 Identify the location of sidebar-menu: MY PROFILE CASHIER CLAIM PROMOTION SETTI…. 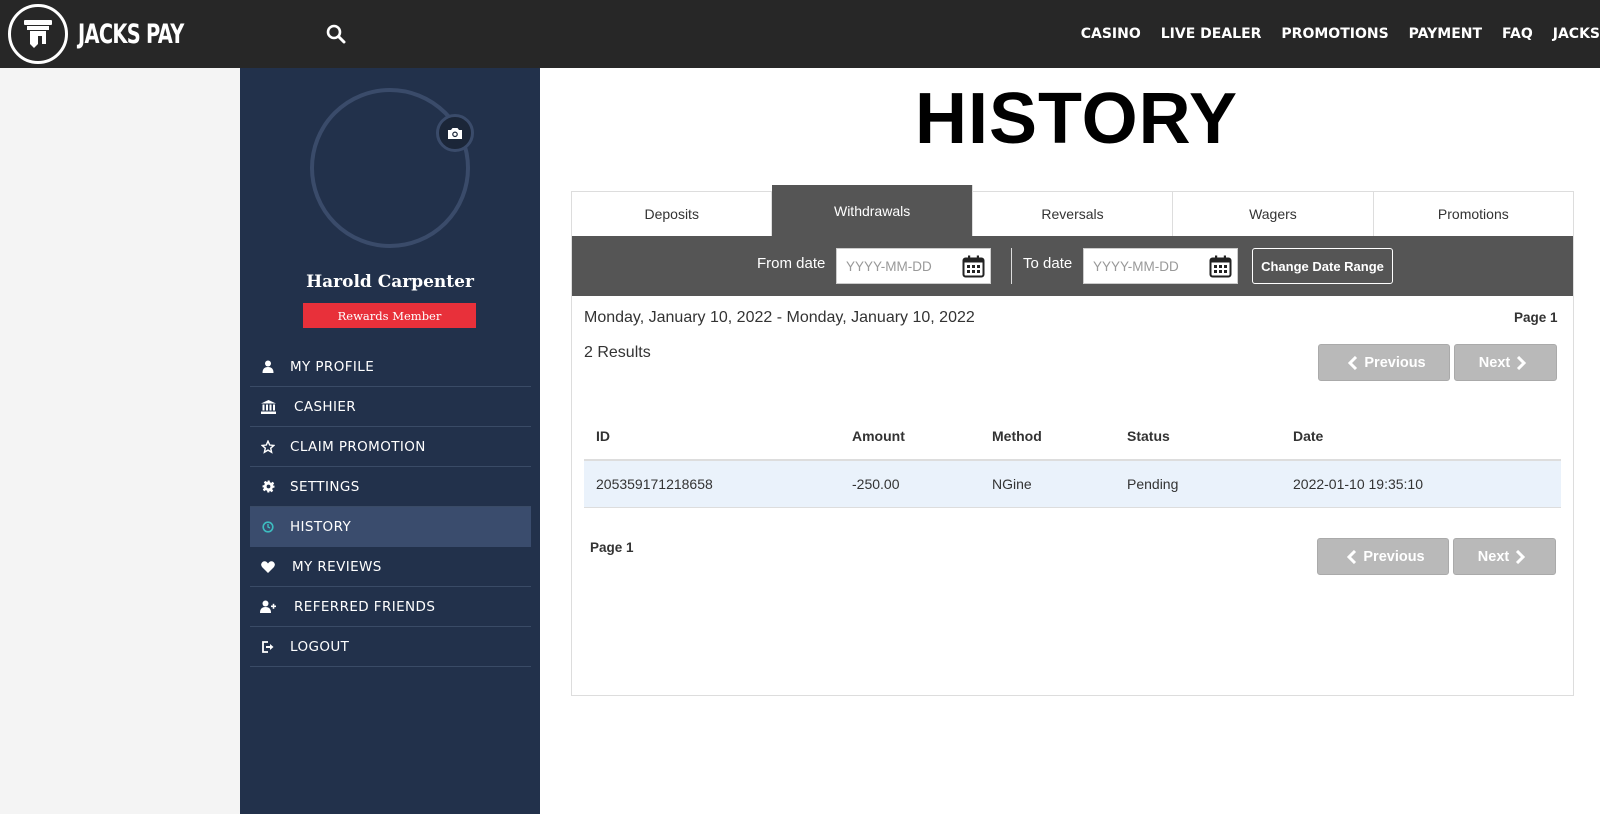
(390, 507).